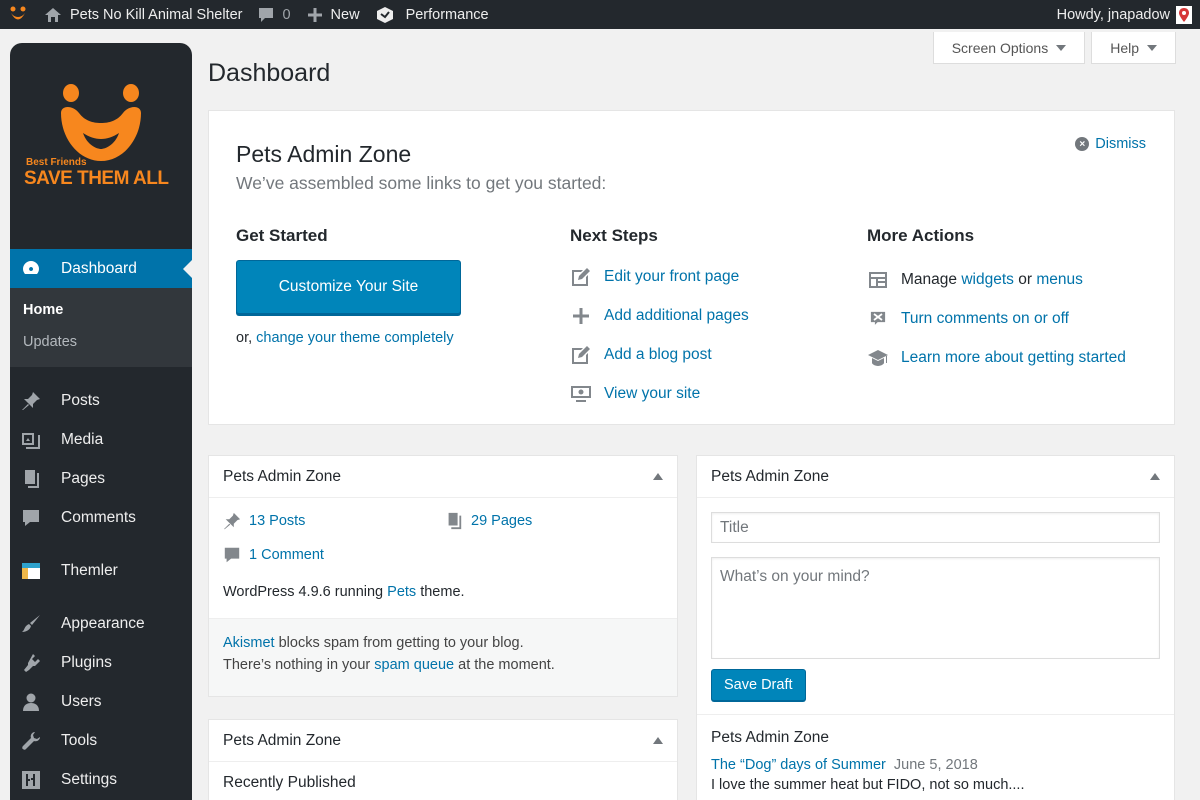  I want to click on avatar, so click(1184, 14).